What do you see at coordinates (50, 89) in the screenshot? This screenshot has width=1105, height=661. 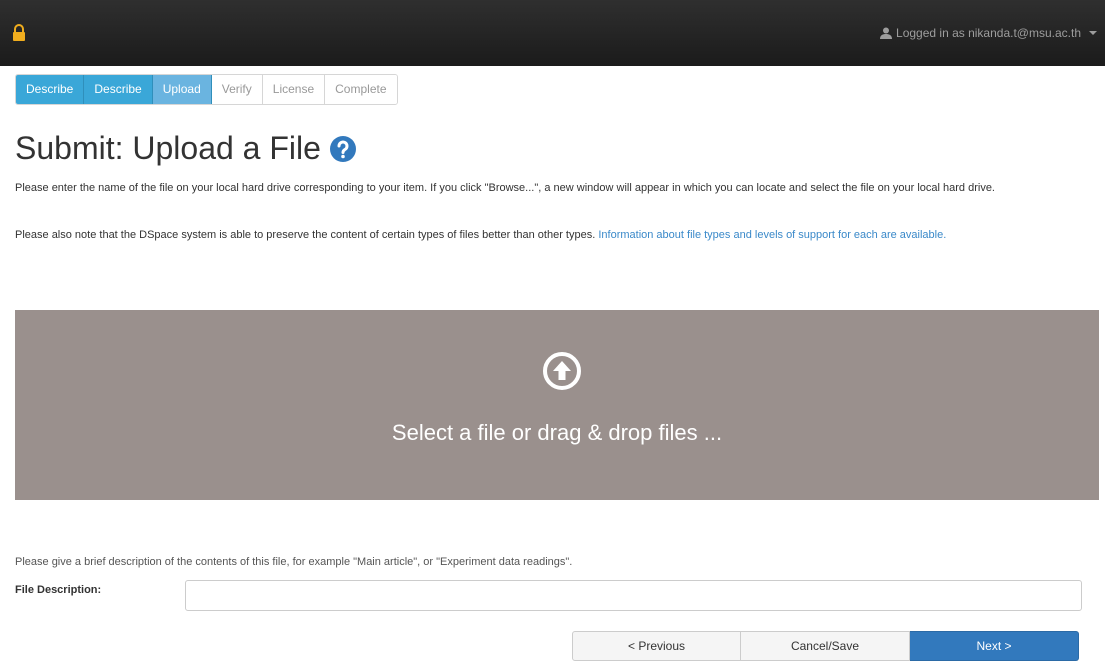 I see `step-describe-1: Describe` at bounding box center [50, 89].